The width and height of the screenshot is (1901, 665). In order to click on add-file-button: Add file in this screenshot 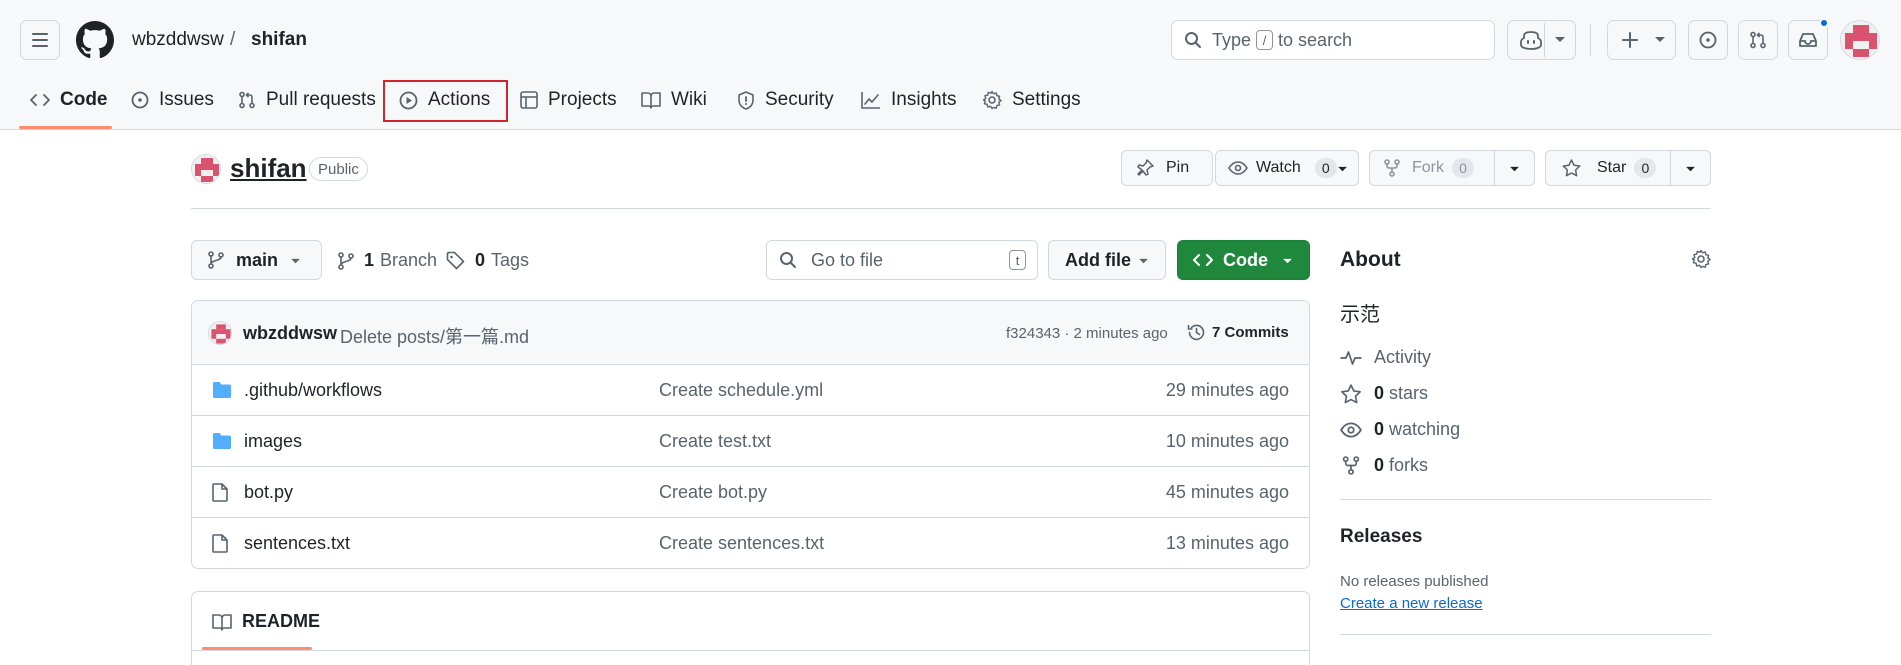, I will do `click(1107, 260)`.